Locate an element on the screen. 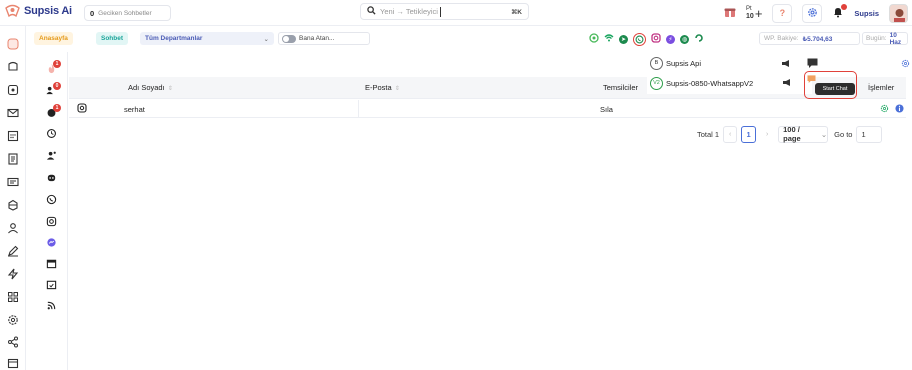 The image size is (912, 370). sidebar-item-editor is located at coordinates (13, 251).